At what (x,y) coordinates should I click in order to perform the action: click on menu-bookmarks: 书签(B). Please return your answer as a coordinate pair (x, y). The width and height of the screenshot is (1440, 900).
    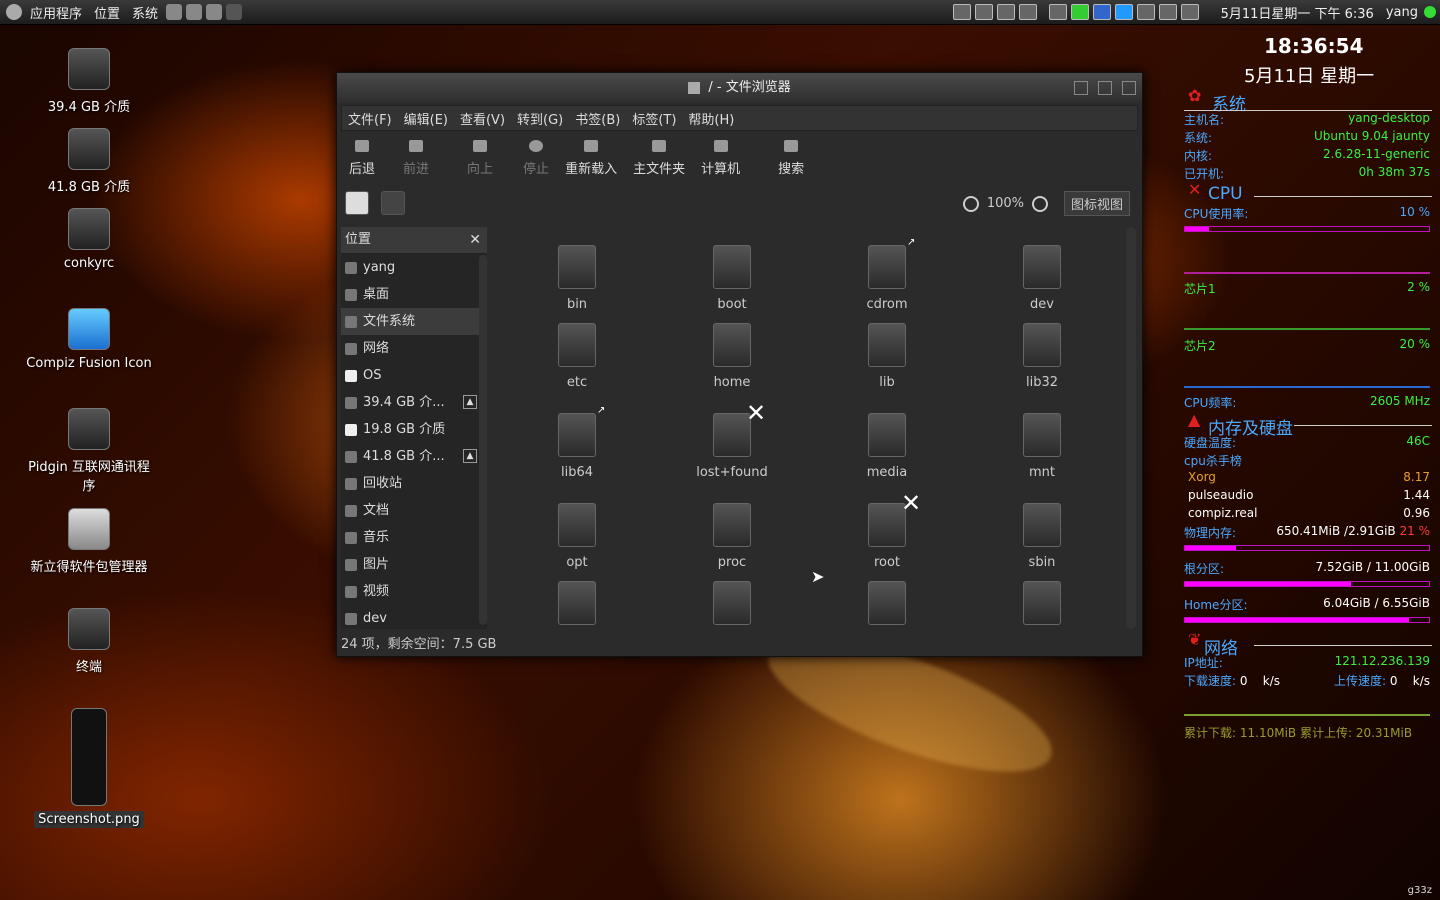
    Looking at the image, I should click on (597, 118).